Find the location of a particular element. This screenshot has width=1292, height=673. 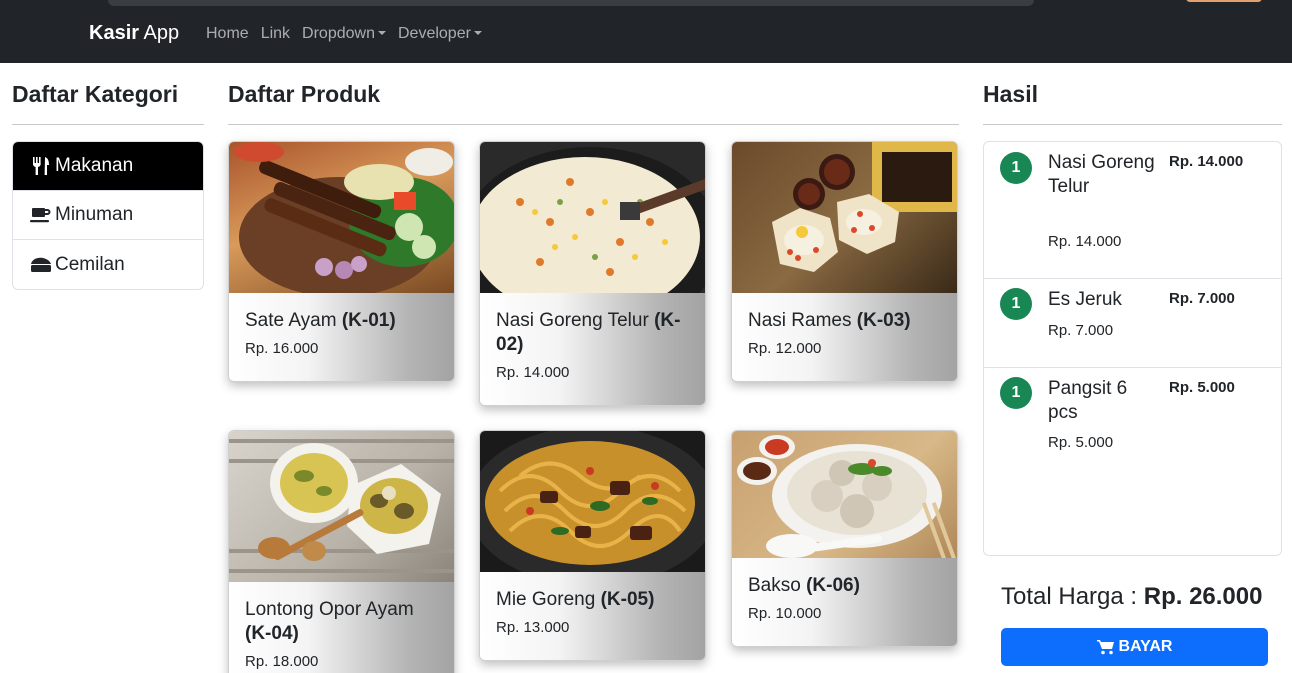

hasil-heading: Hasil is located at coordinates (1010, 94).